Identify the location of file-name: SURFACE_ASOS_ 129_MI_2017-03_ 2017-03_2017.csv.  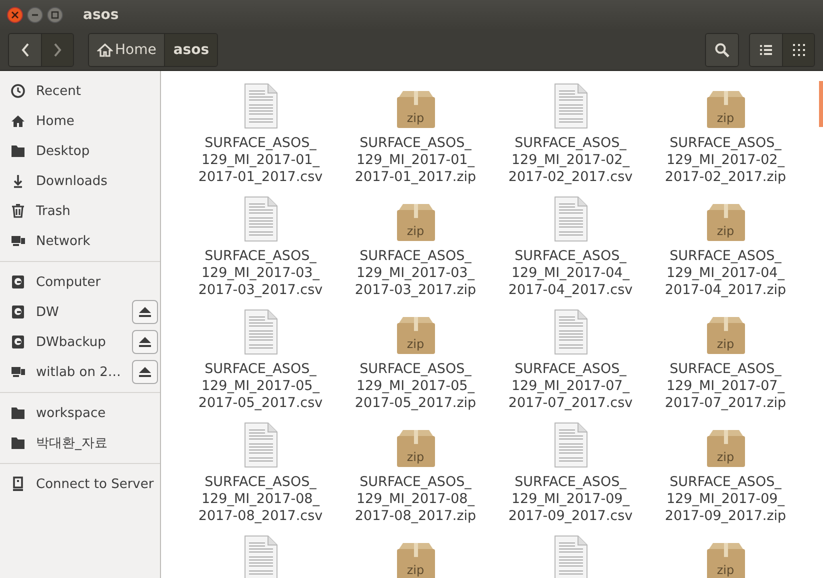
(260, 273).